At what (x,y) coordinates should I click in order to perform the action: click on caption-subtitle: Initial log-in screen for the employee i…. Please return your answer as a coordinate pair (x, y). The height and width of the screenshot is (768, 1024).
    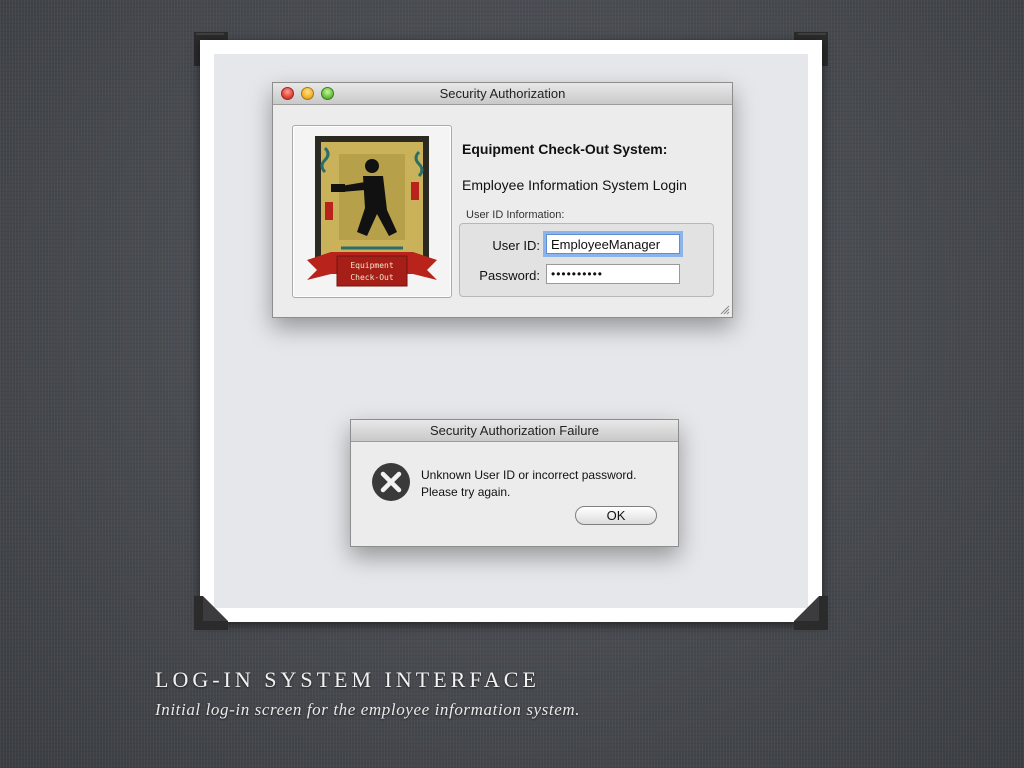
    Looking at the image, I should click on (368, 709).